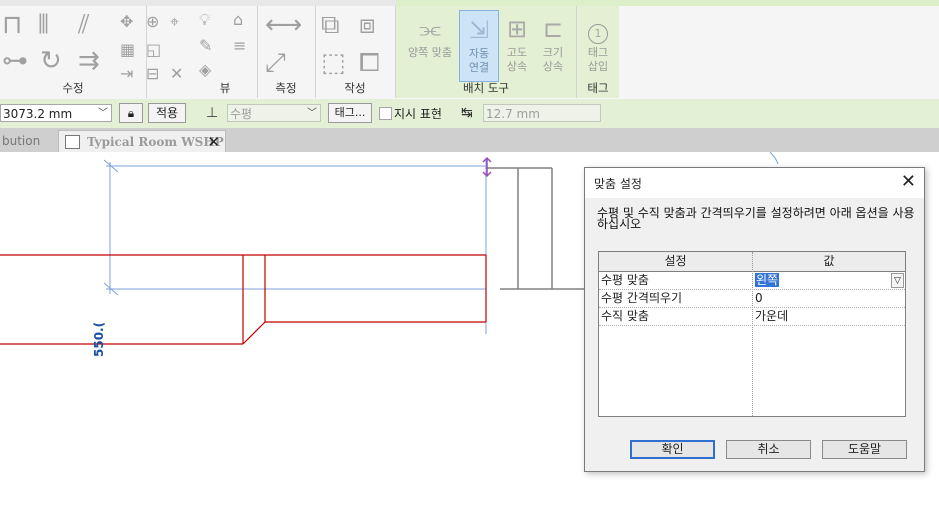  Describe the element at coordinates (274, 113) in the screenshot. I see `orientation-combo: 수평 ﹀` at that location.